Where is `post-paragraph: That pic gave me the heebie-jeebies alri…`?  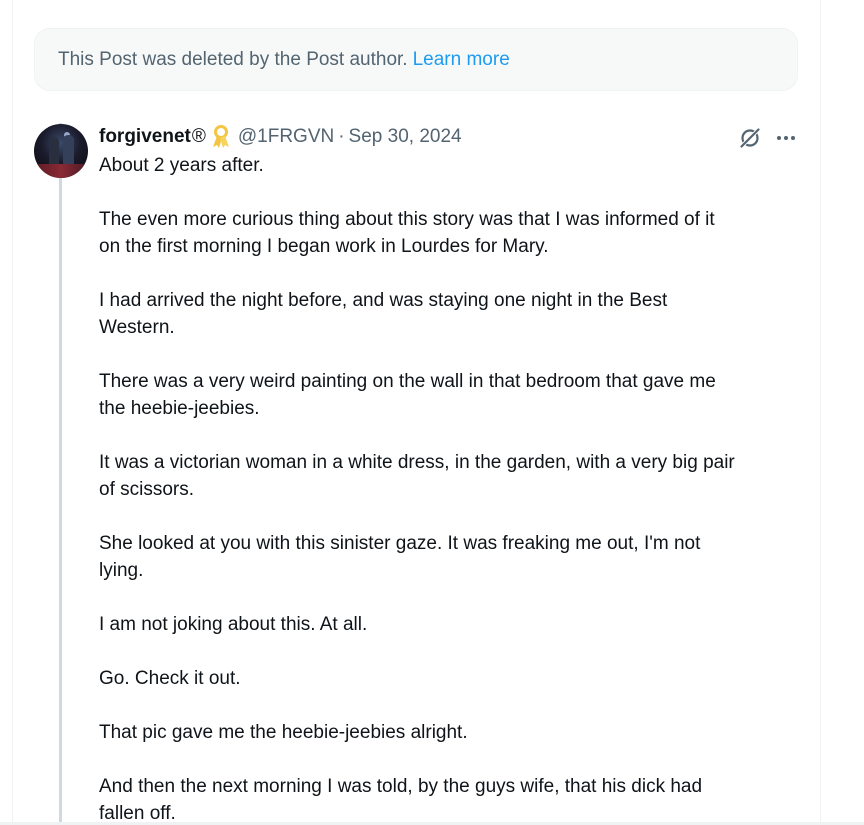
post-paragraph: That pic gave me the heebie-jeebies alri… is located at coordinates (283, 732).